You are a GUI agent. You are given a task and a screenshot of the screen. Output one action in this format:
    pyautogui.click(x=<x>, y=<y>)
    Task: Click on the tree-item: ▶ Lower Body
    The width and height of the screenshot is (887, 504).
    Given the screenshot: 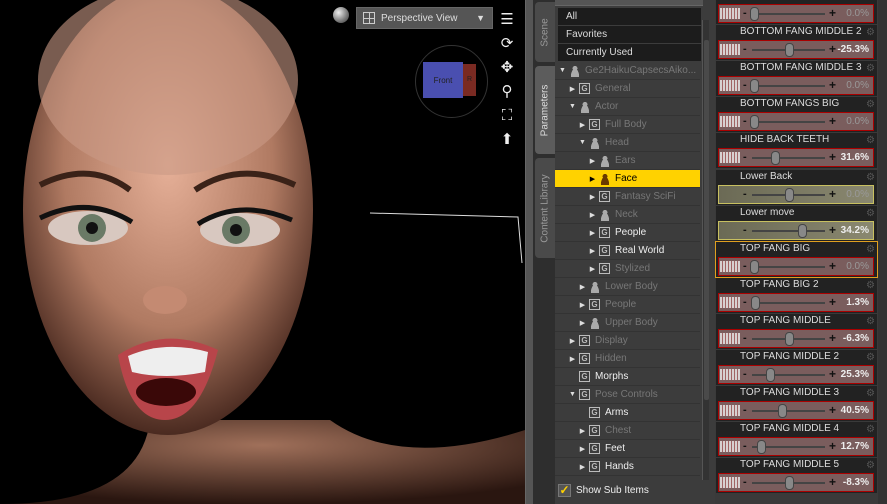 What is the action you would take?
    pyautogui.click(x=627, y=287)
    